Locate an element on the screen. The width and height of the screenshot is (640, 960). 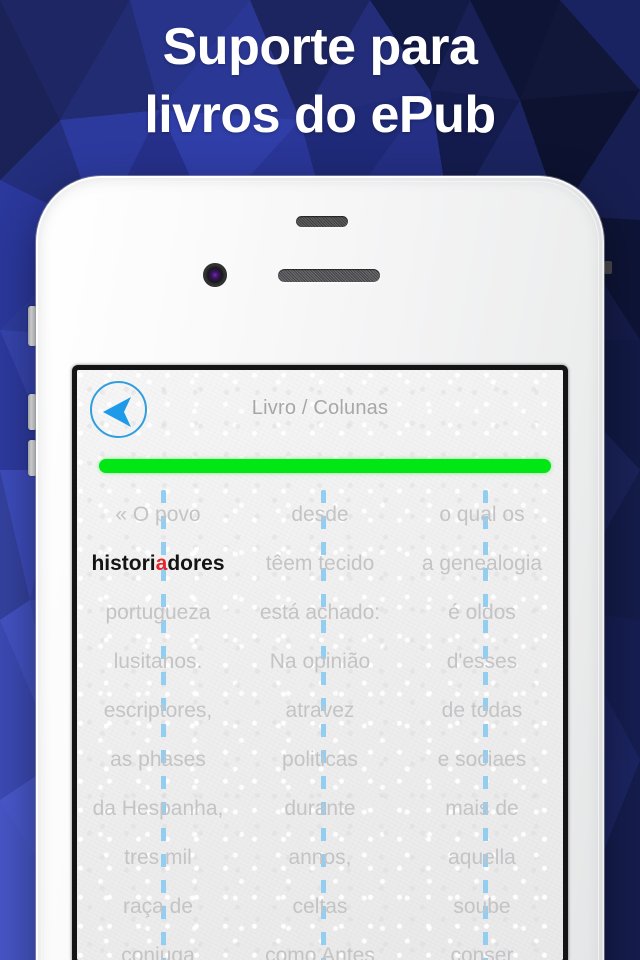
word-cell-placeholder: politicas is located at coordinates (320, 760).